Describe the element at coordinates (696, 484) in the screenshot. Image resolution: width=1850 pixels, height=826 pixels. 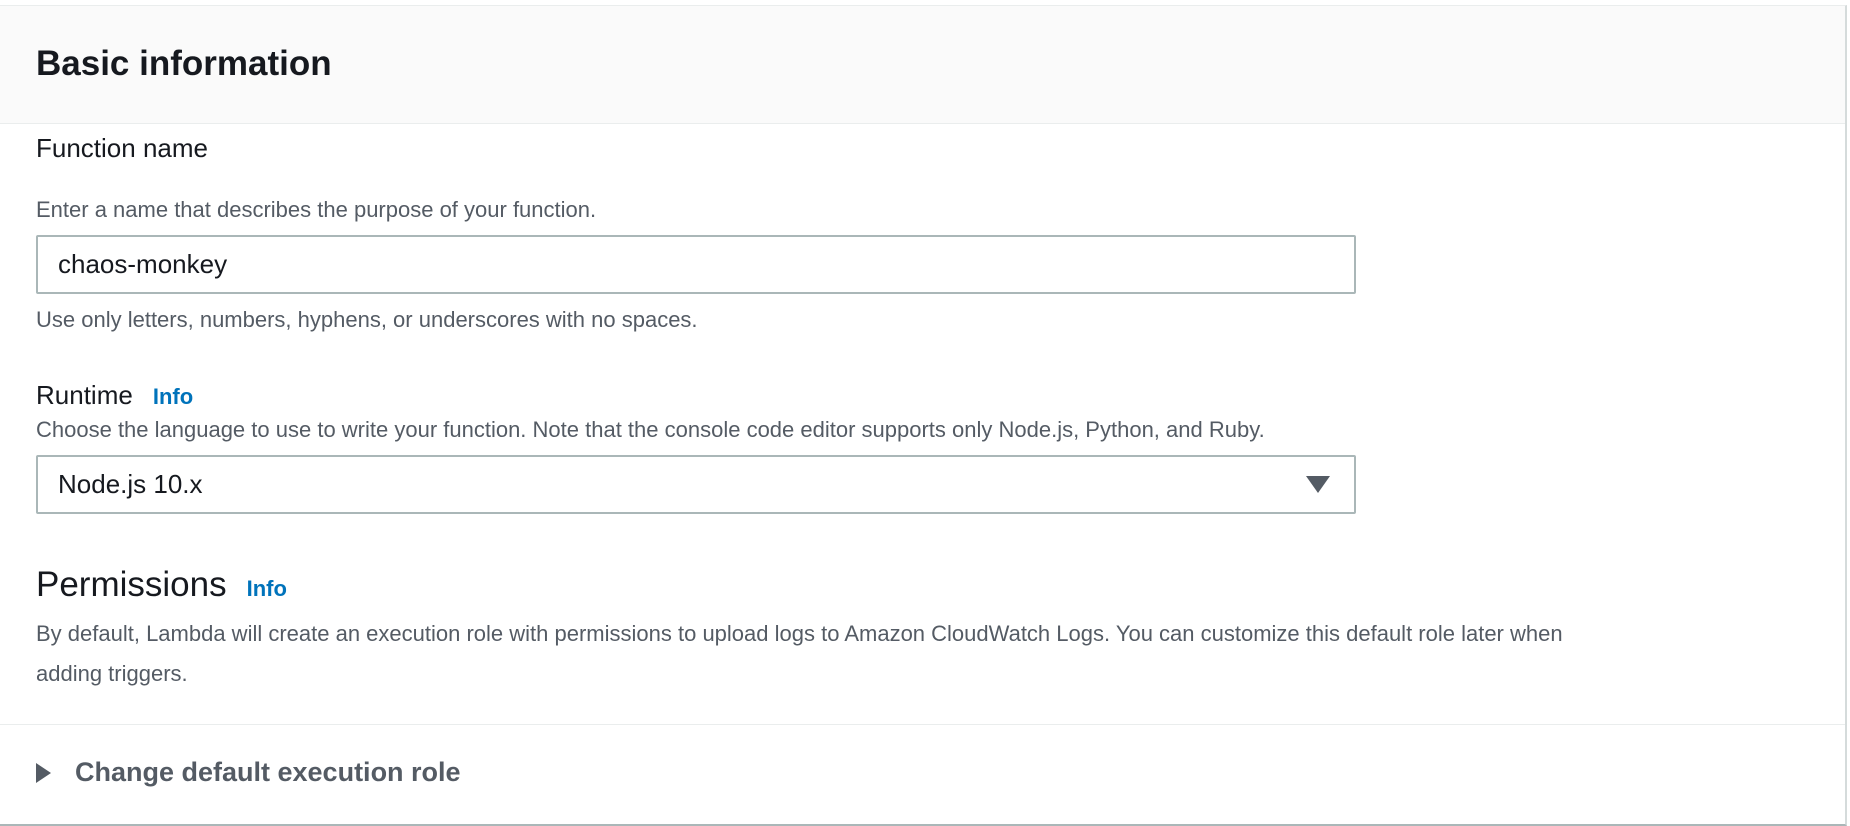
I see `runtime-select: Node.js 10.x` at that location.